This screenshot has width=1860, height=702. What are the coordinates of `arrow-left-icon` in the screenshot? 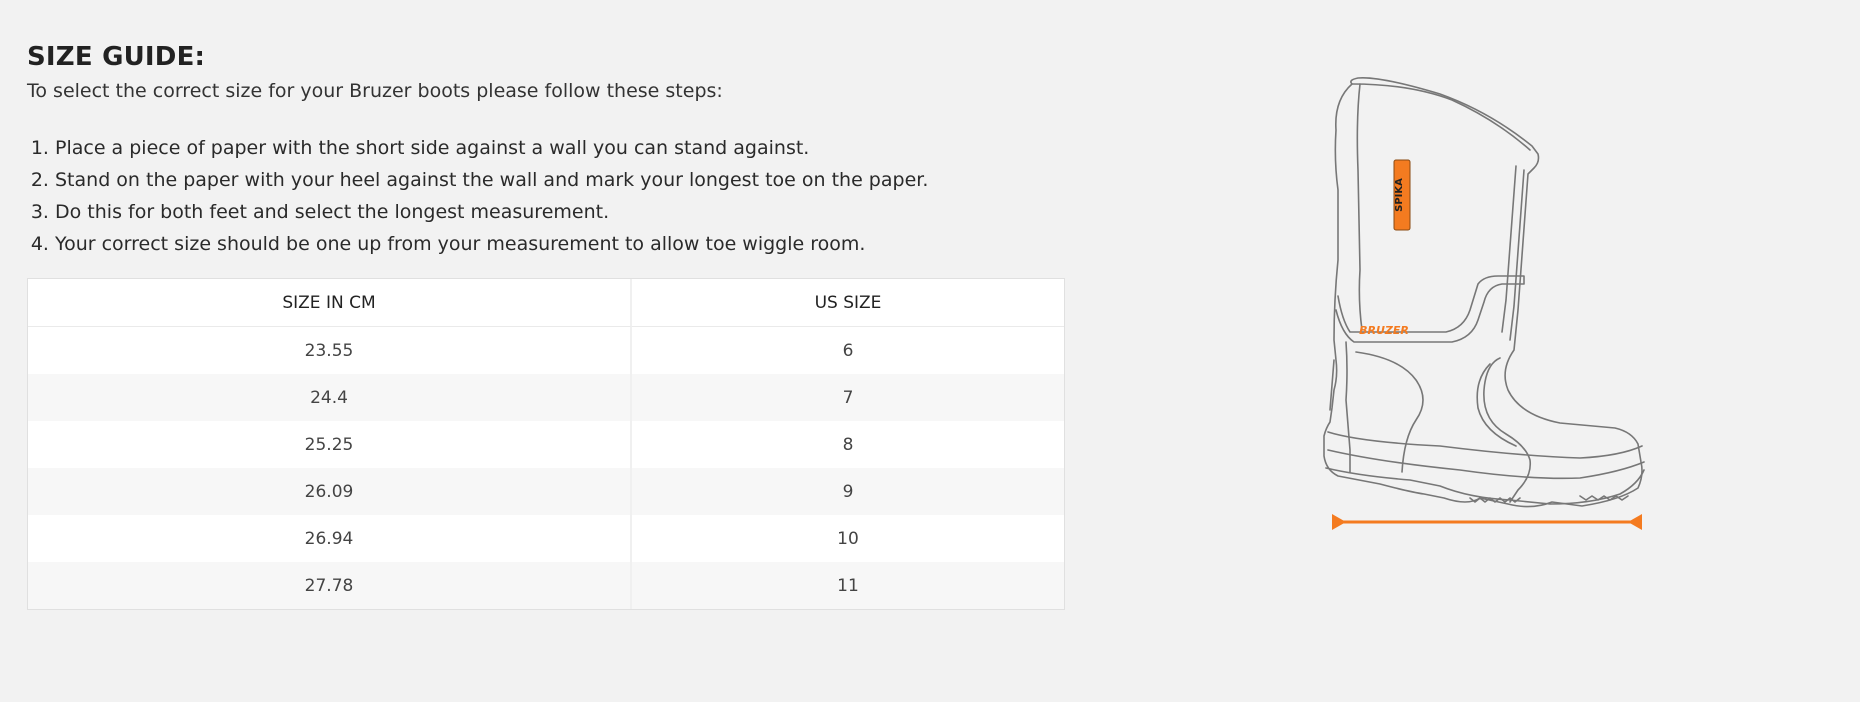 It's located at (1339, 522).